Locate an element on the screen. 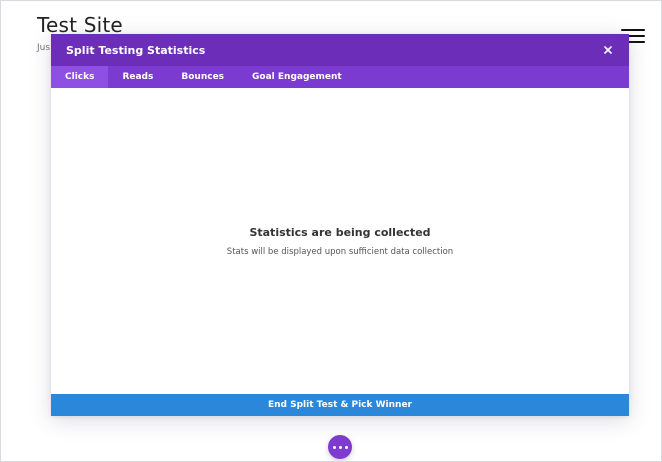 The width and height of the screenshot is (662, 462). close-icon is located at coordinates (608, 50).